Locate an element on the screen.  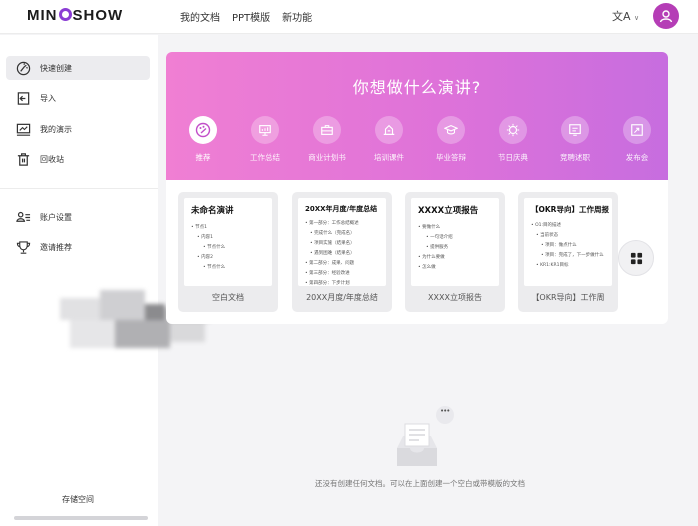
trash-icon is located at coordinates (23, 159).